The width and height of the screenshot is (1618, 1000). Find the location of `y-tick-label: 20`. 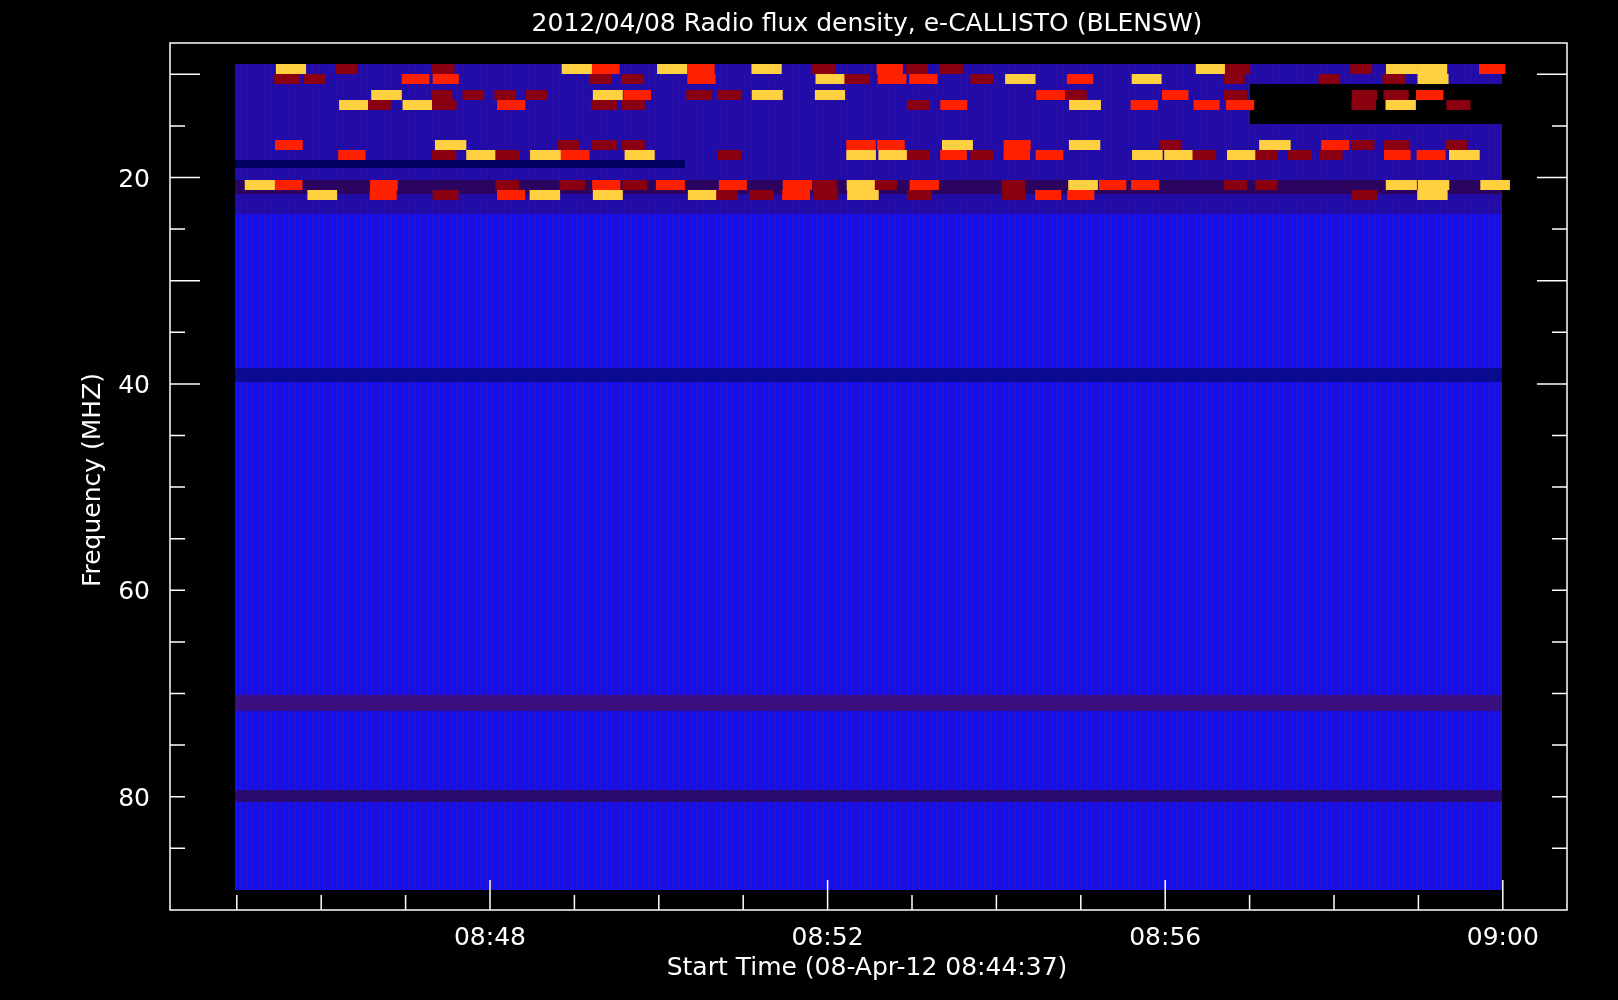

y-tick-label: 20 is located at coordinates (134, 178).